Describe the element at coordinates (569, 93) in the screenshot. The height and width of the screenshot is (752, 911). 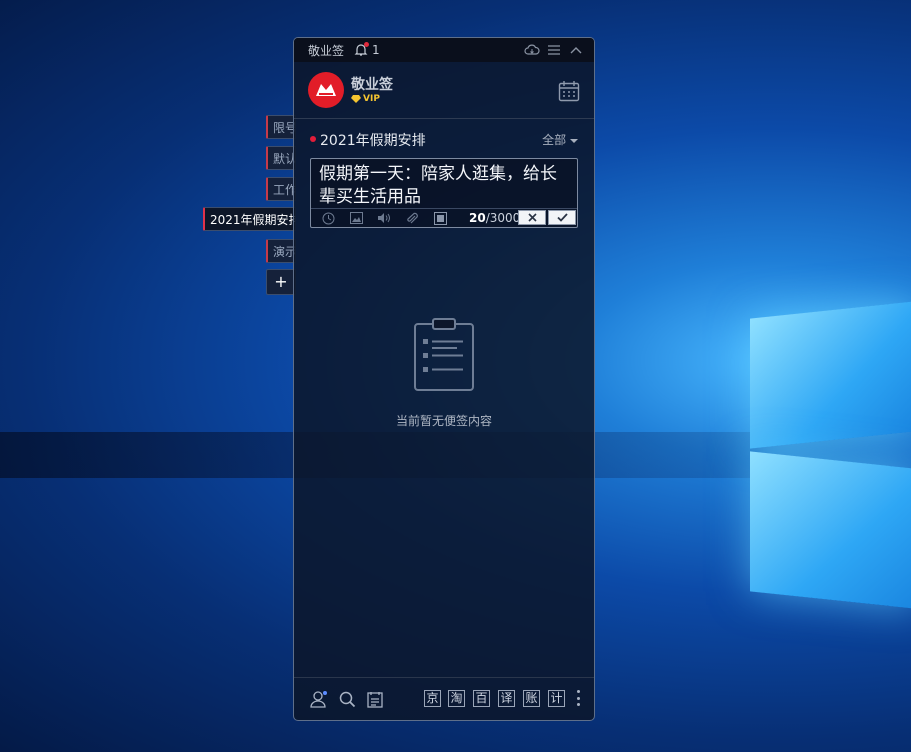
I see `calendar-icon` at that location.